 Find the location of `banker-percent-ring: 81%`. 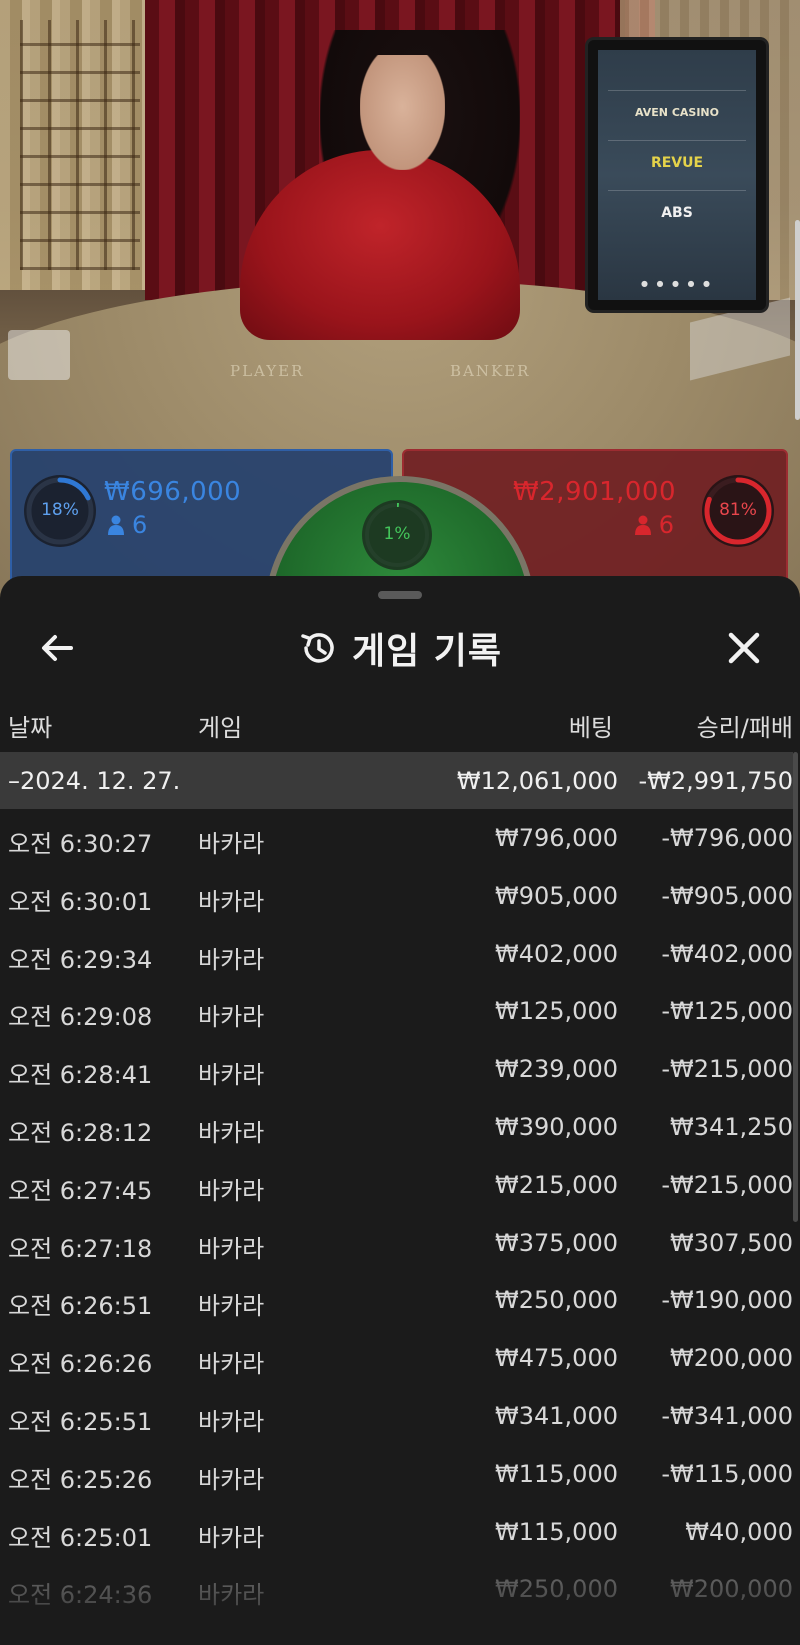

banker-percent-ring: 81% is located at coordinates (738, 511).